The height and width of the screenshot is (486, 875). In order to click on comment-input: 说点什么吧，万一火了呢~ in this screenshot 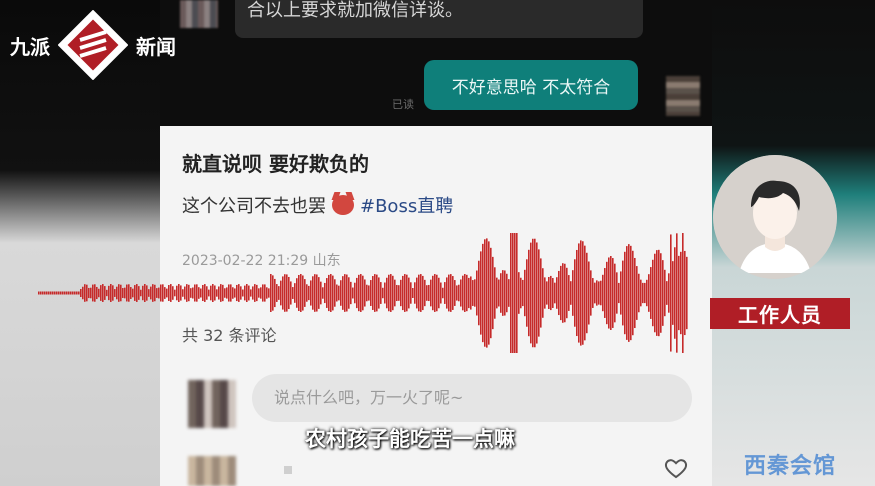, I will do `click(472, 398)`.